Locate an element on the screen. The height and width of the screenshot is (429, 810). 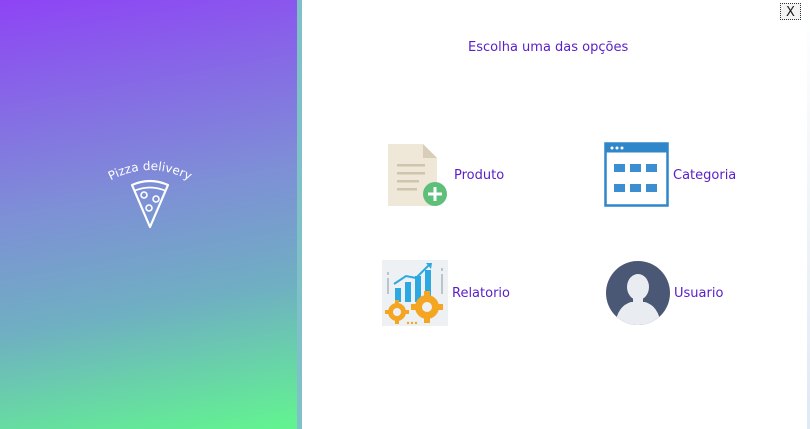
chart-gears-icon is located at coordinates (415, 293).